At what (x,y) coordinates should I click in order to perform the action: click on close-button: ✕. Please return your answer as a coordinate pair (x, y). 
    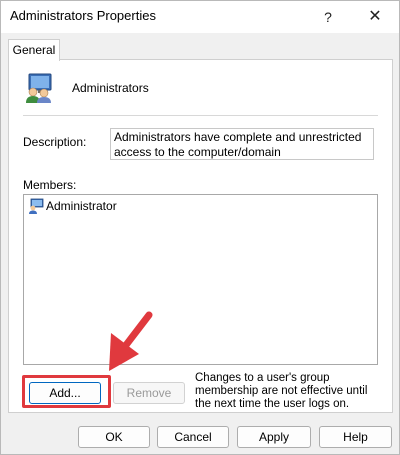
    Looking at the image, I should click on (375, 17).